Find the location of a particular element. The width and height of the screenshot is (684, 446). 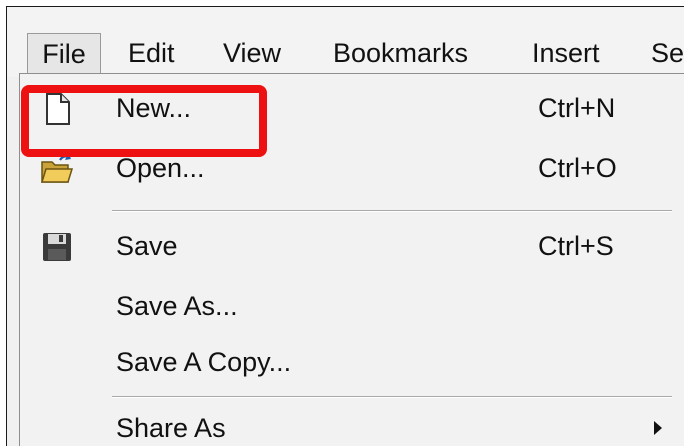

menu-item-shortcut: Ctrl+O is located at coordinates (577, 168).